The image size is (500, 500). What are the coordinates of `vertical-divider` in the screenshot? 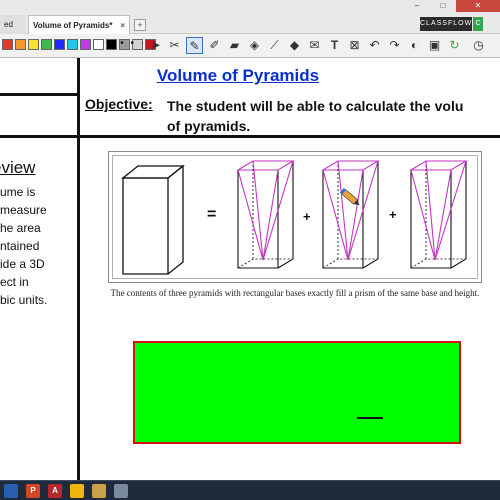 It's located at (78, 269).